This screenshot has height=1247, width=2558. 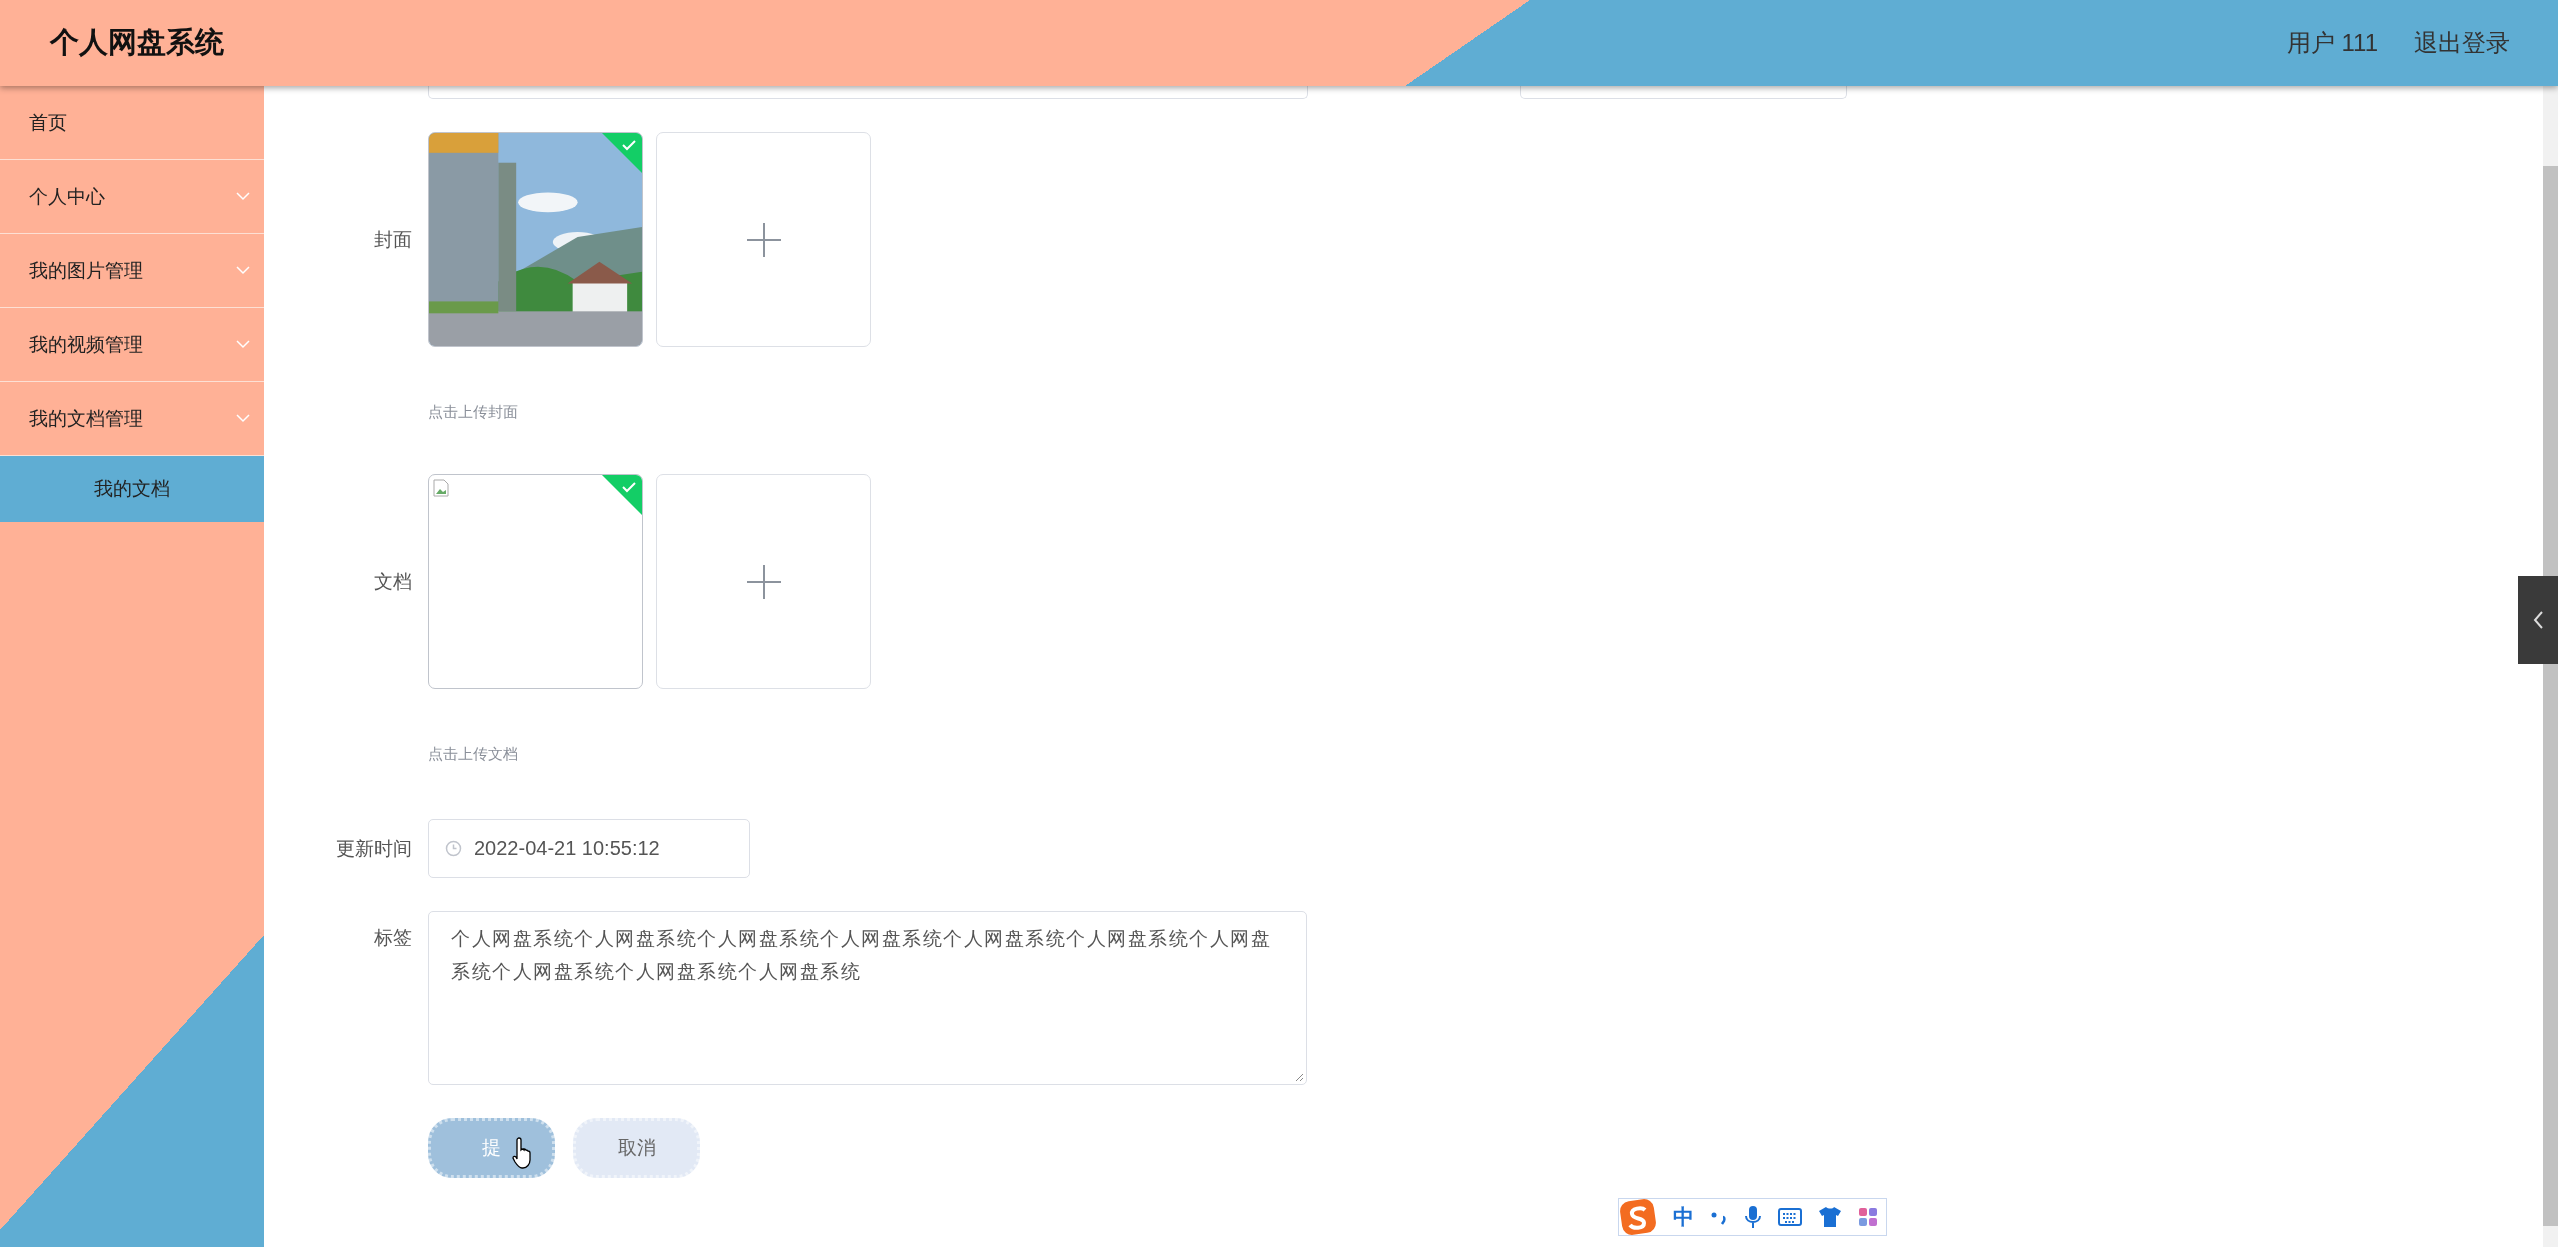 What do you see at coordinates (1683, 1217) in the screenshot?
I see `input-mode: 中` at bounding box center [1683, 1217].